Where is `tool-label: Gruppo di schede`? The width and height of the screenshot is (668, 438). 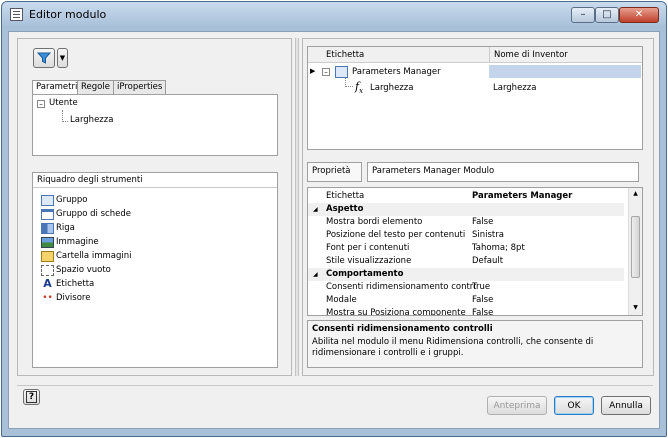
tool-label: Gruppo di schede is located at coordinates (93, 214).